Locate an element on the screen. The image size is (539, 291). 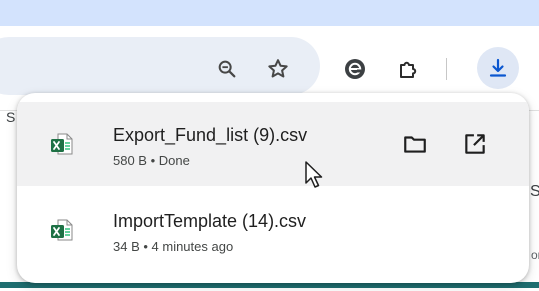
extension-e-icon is located at coordinates (355, 69).